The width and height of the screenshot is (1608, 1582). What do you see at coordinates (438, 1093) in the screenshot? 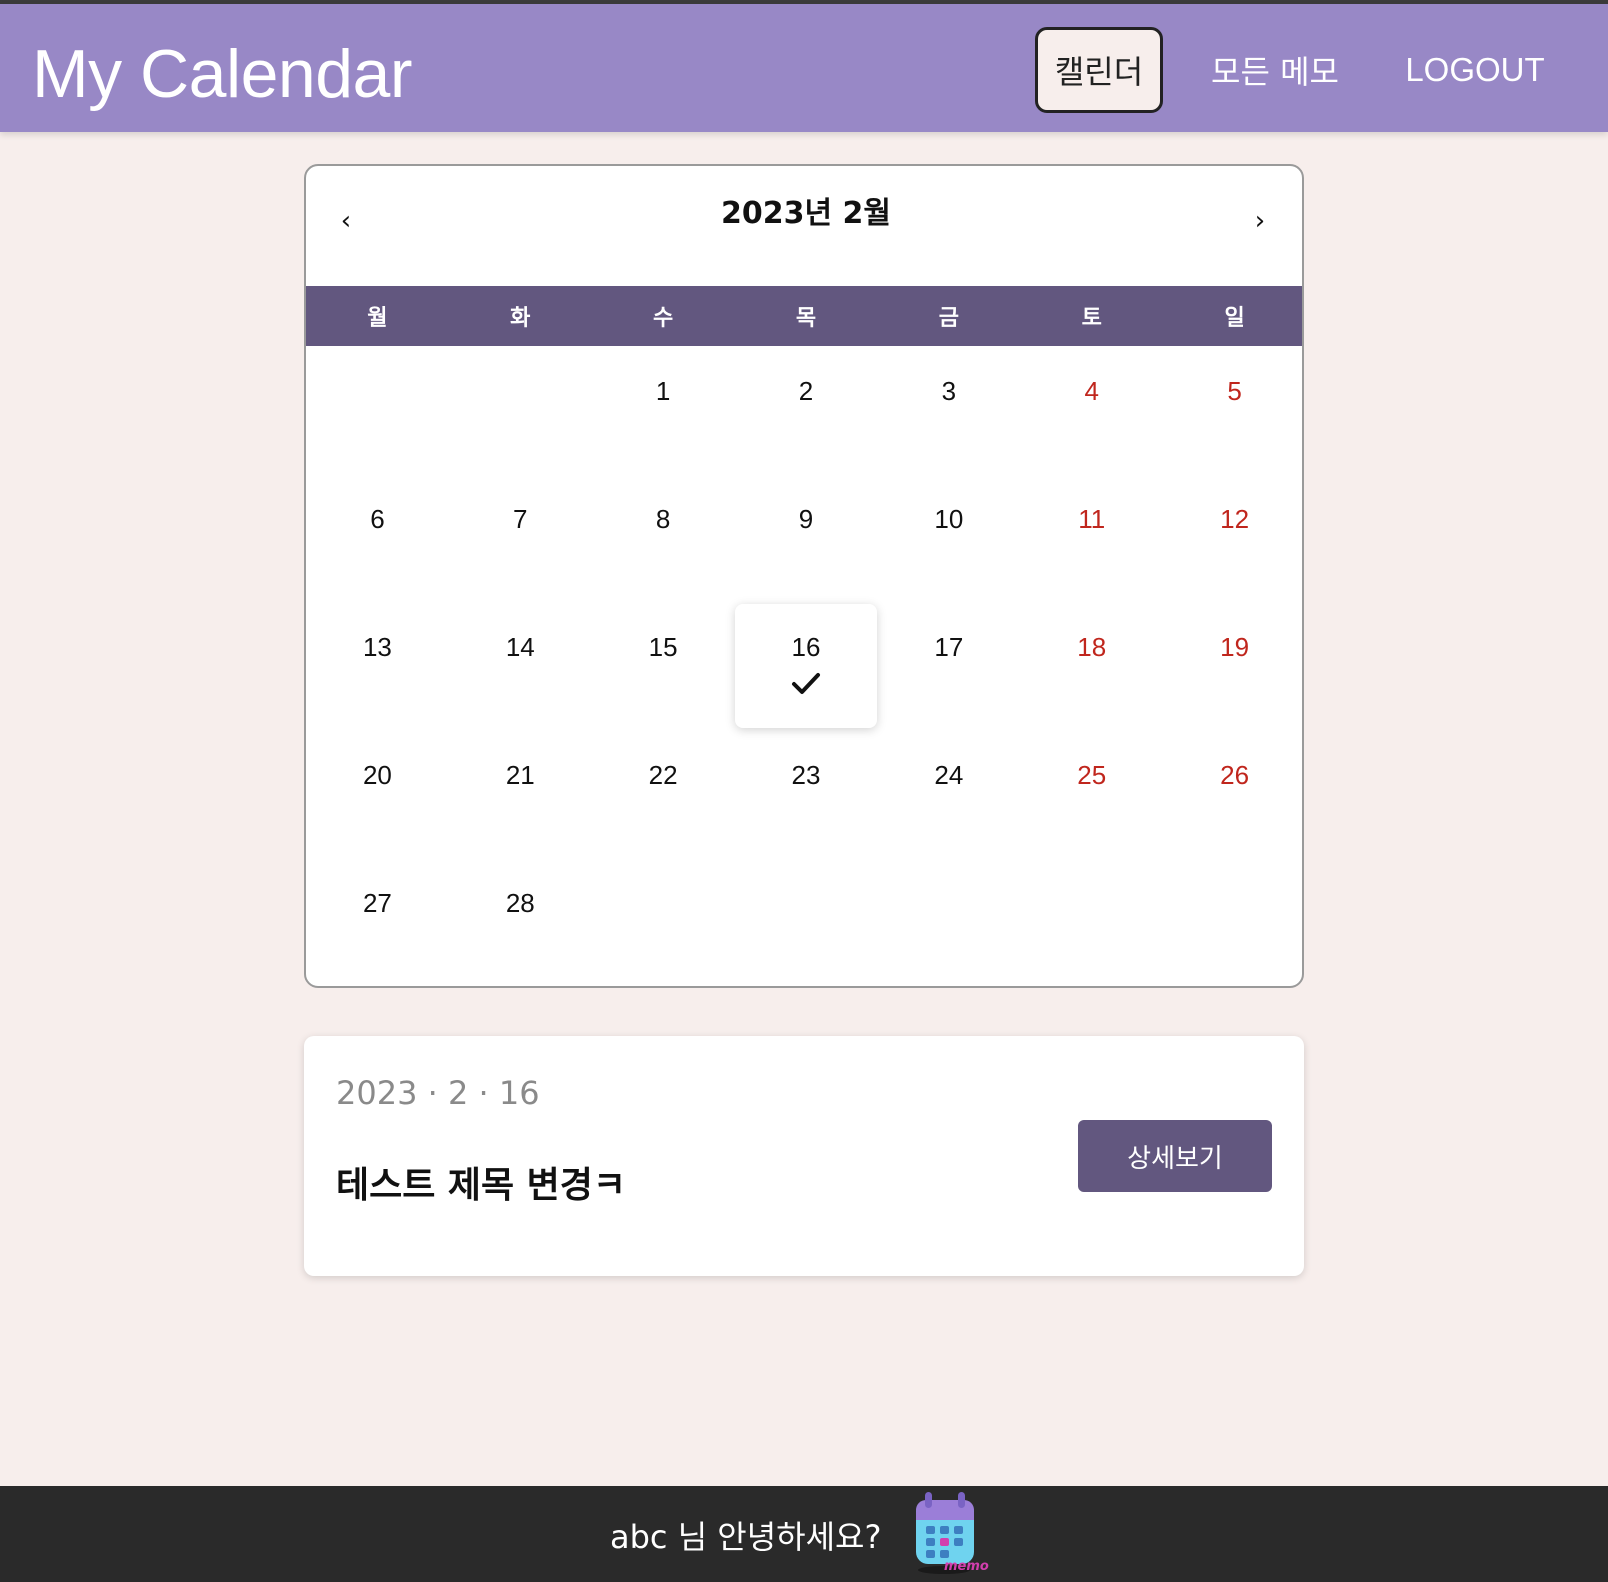
I see `memo-date: 2023 · 2 · 16` at bounding box center [438, 1093].